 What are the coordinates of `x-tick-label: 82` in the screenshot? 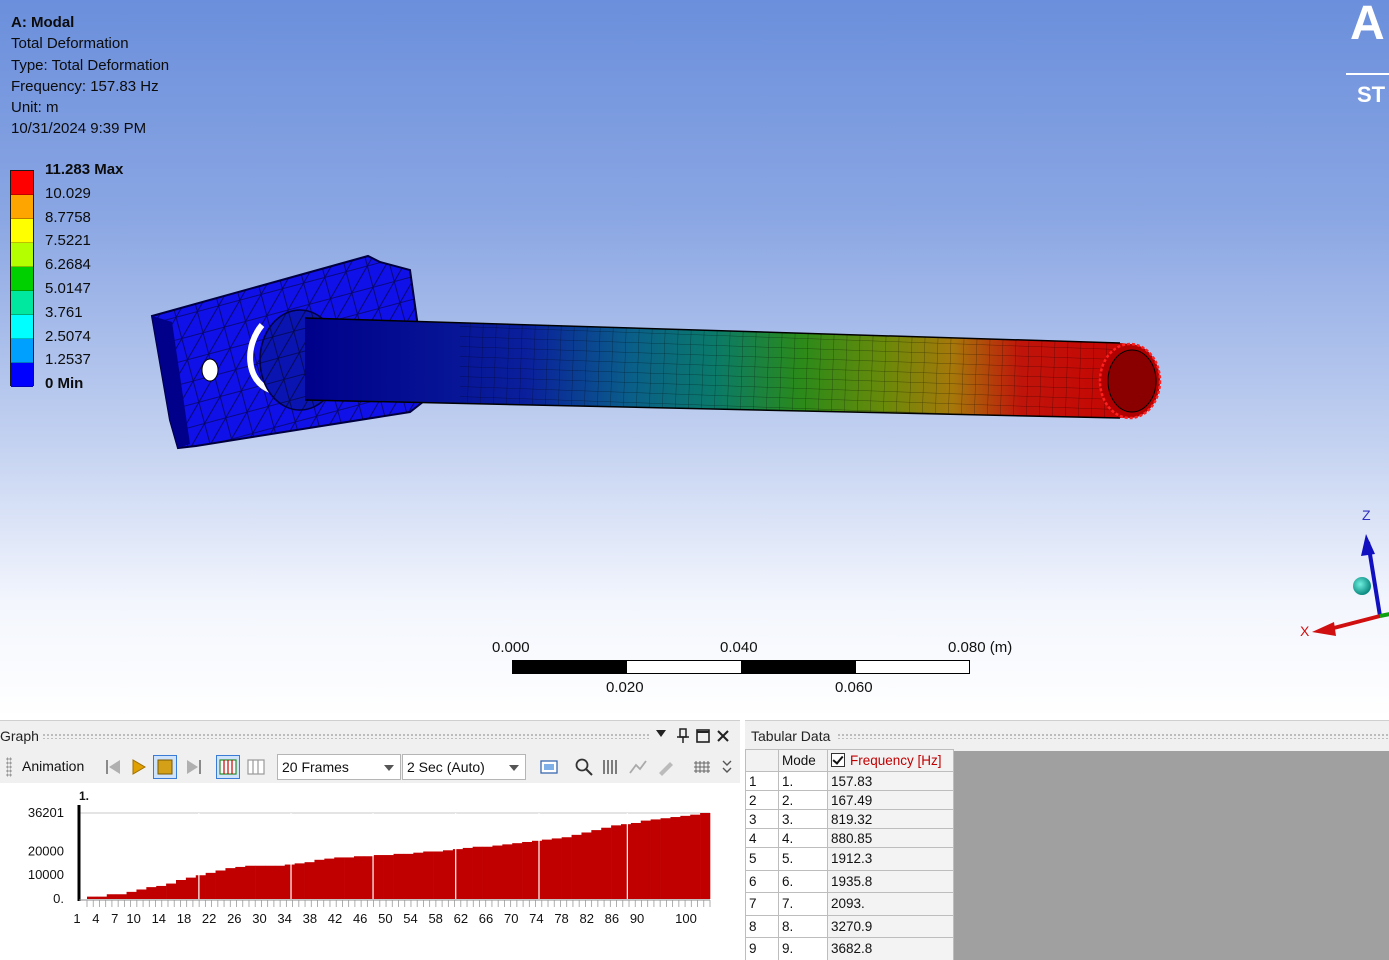 It's located at (586, 918).